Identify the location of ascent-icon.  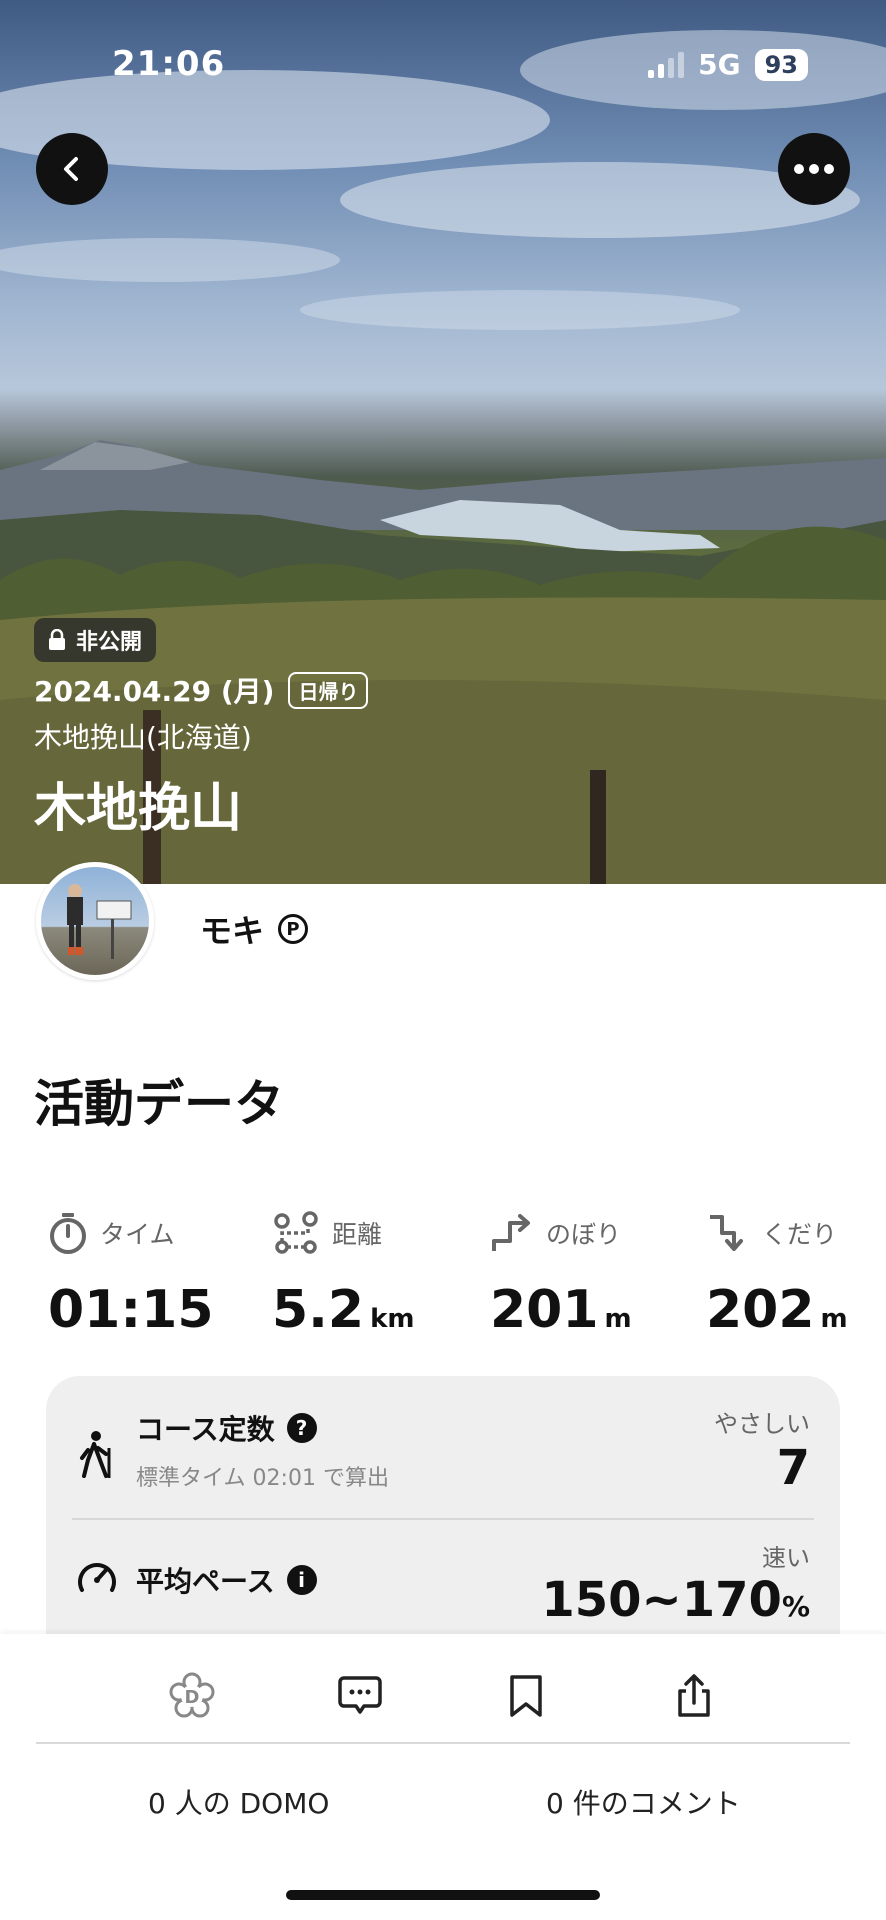
(511, 1232).